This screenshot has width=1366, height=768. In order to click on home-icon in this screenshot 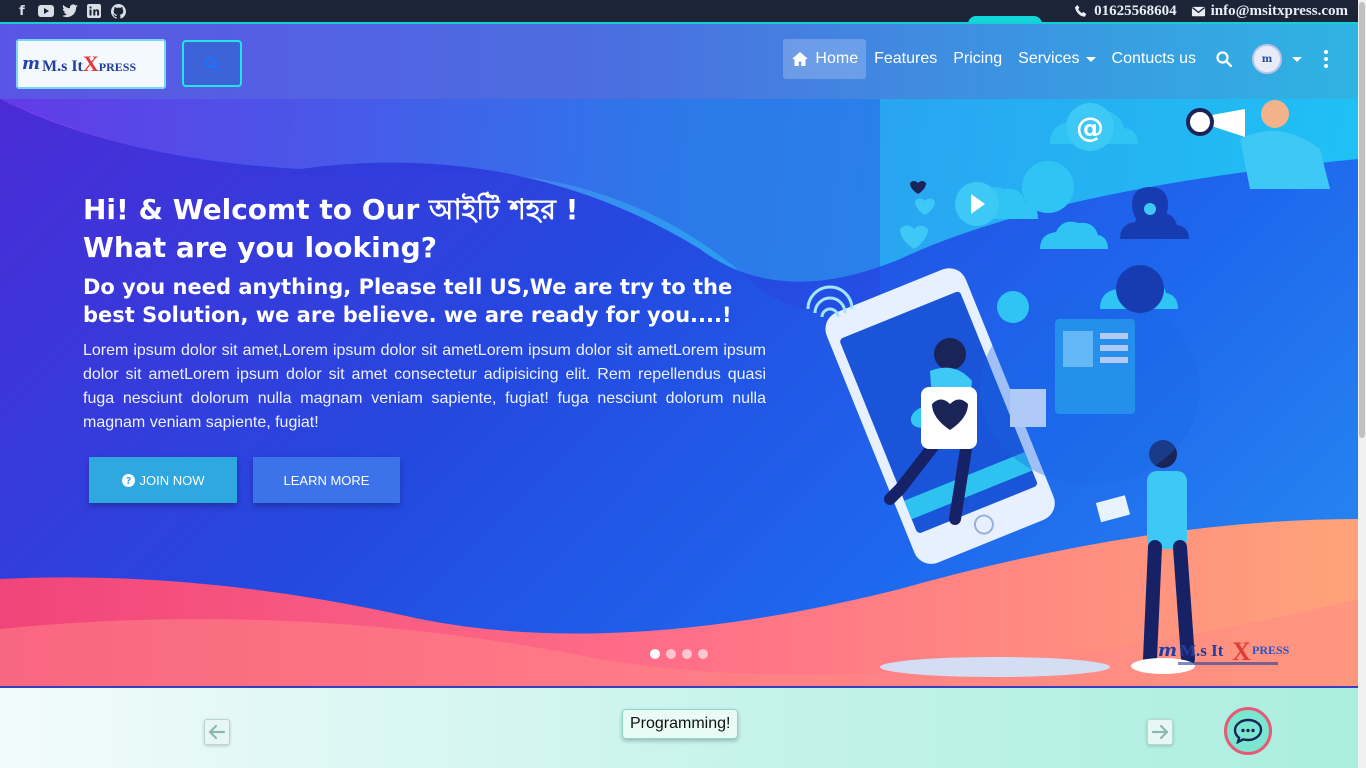, I will do `click(800, 59)`.